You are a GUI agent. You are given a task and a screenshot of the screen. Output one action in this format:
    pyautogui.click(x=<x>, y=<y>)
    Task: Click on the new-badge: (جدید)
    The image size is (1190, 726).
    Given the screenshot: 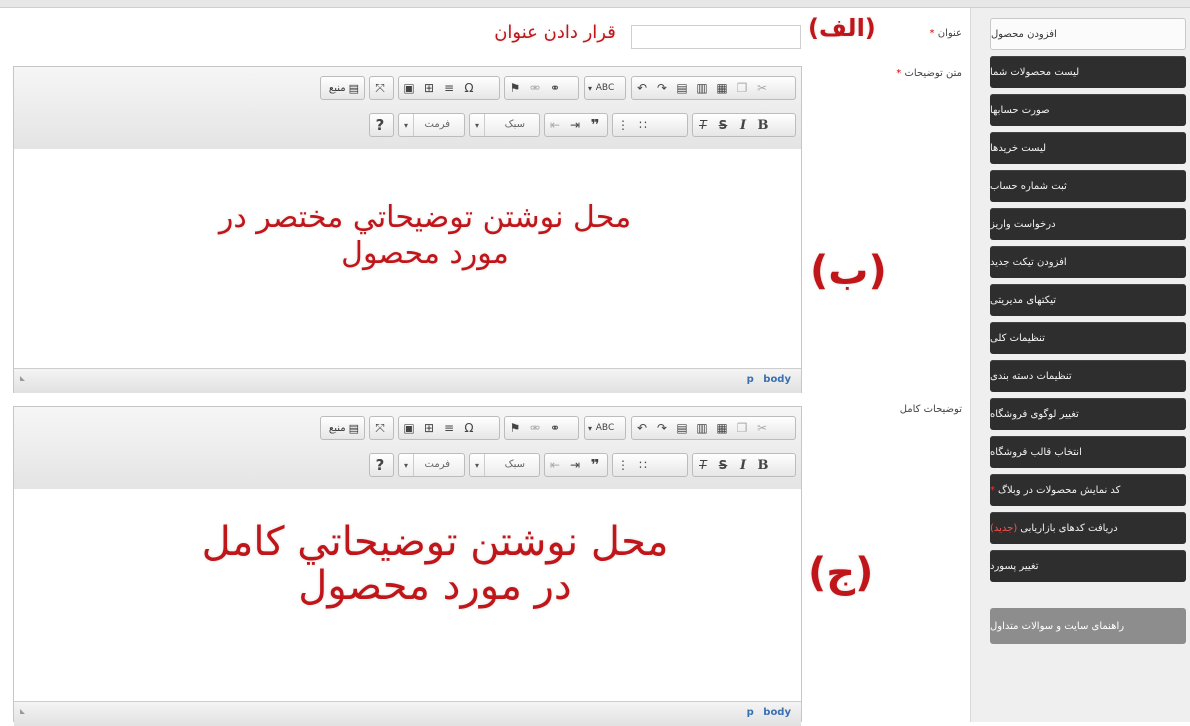 What is the action you would take?
    pyautogui.click(x=1004, y=528)
    